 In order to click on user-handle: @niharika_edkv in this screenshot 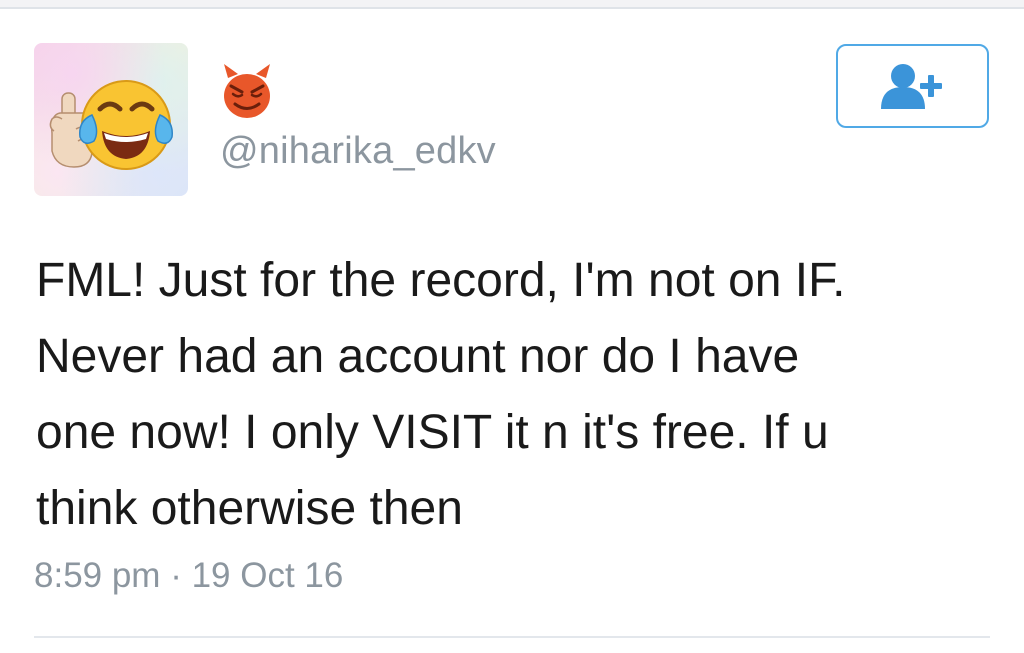, I will do `click(358, 151)`.